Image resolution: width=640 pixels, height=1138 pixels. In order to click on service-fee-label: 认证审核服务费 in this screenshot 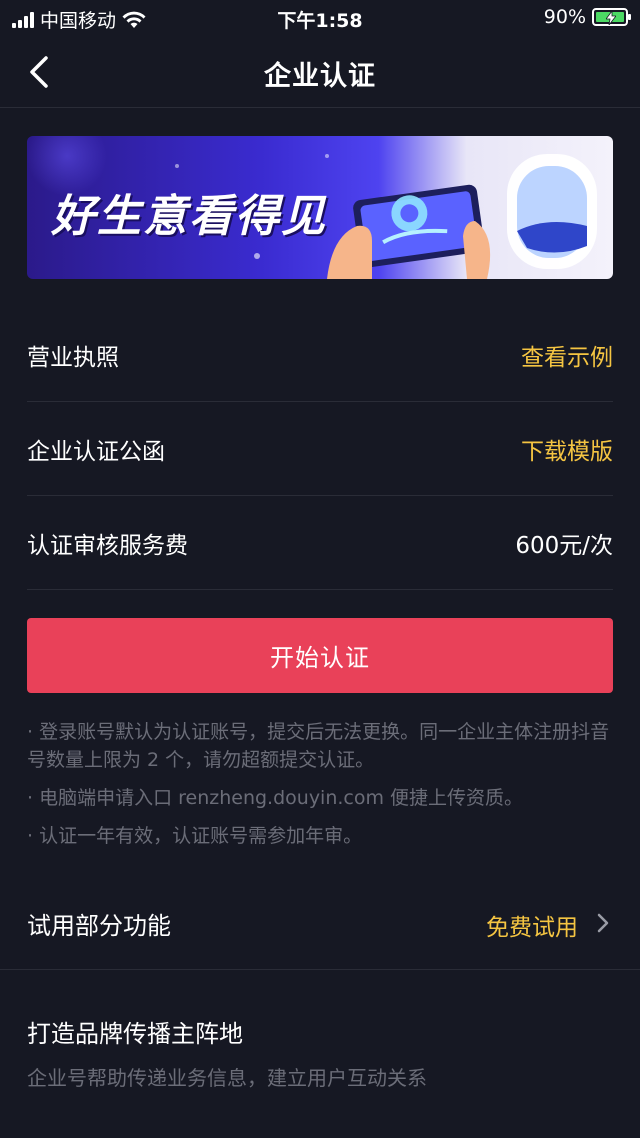, I will do `click(107, 545)`.